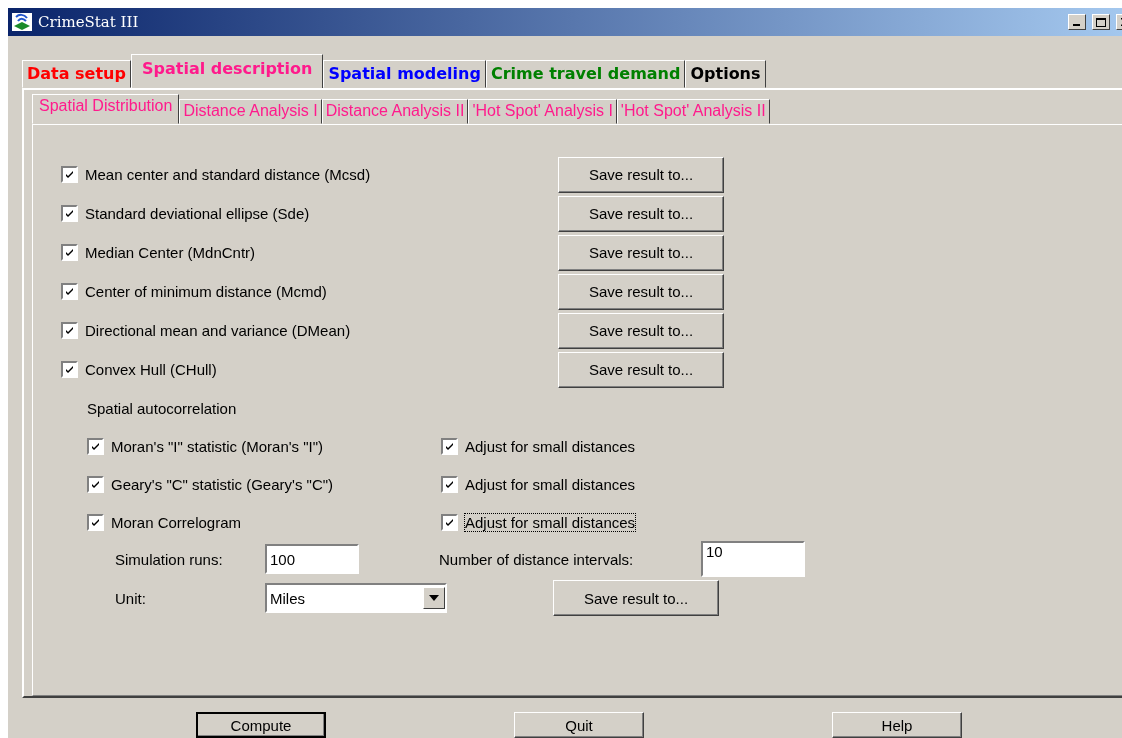 The width and height of the screenshot is (1122, 738). I want to click on maximize-button, so click(1101, 22).